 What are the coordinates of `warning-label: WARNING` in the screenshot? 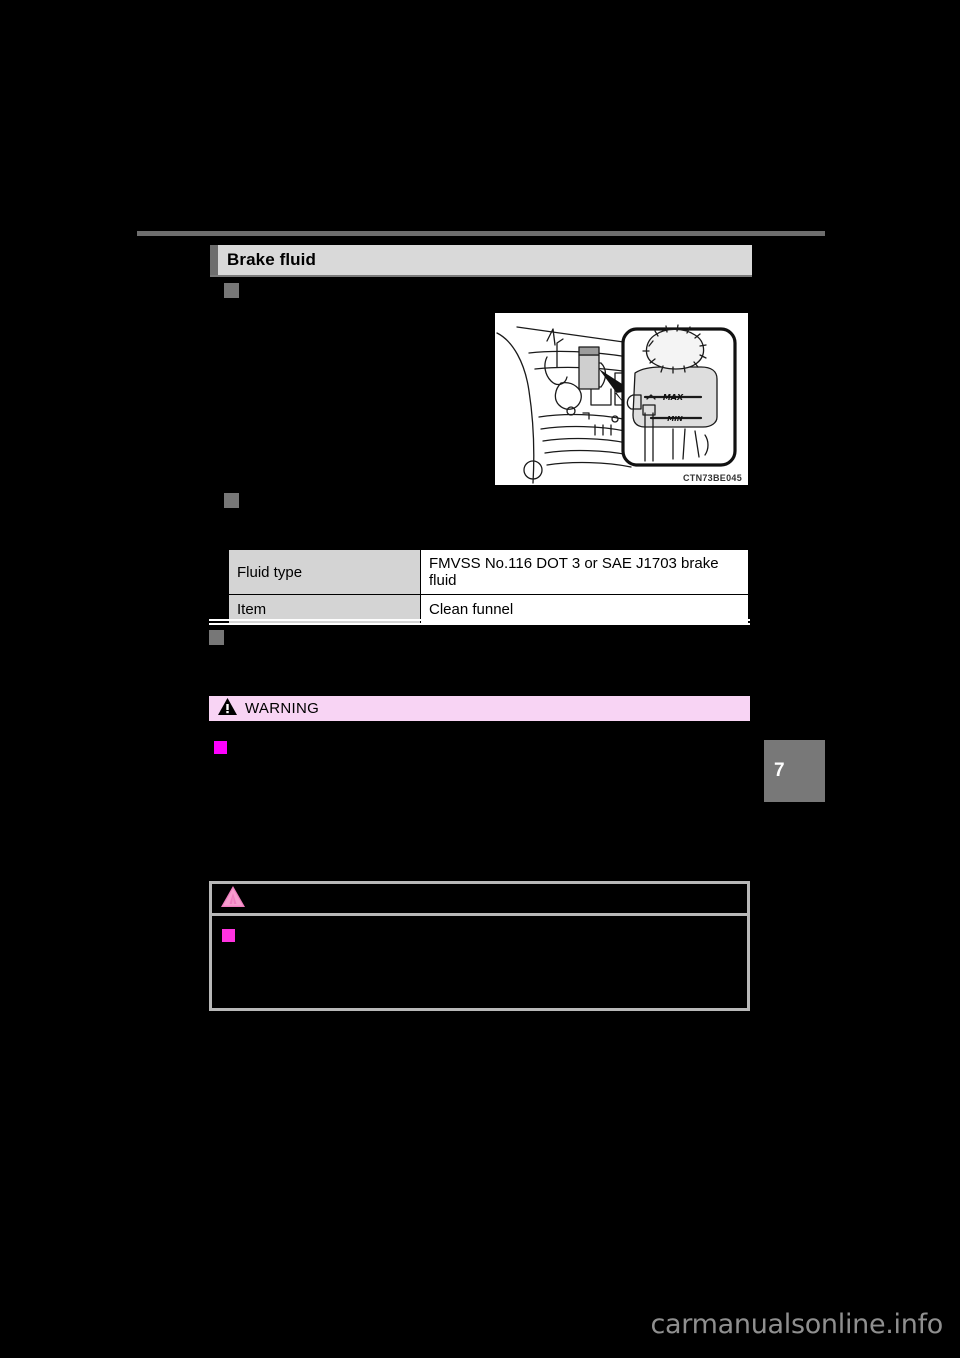 It's located at (282, 708).